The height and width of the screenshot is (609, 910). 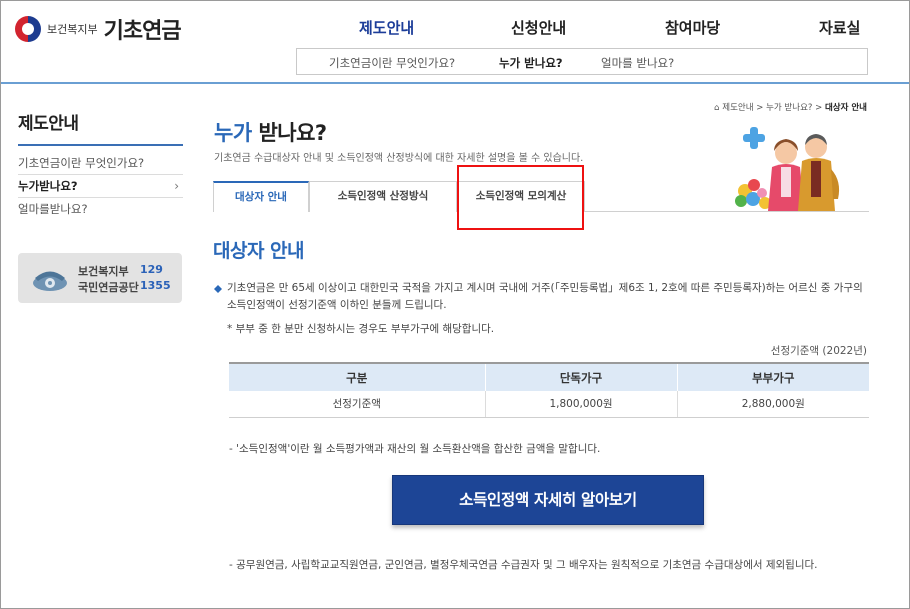 I want to click on sidebar-item-how-much: 얼마를받나요?, so click(x=100, y=209).